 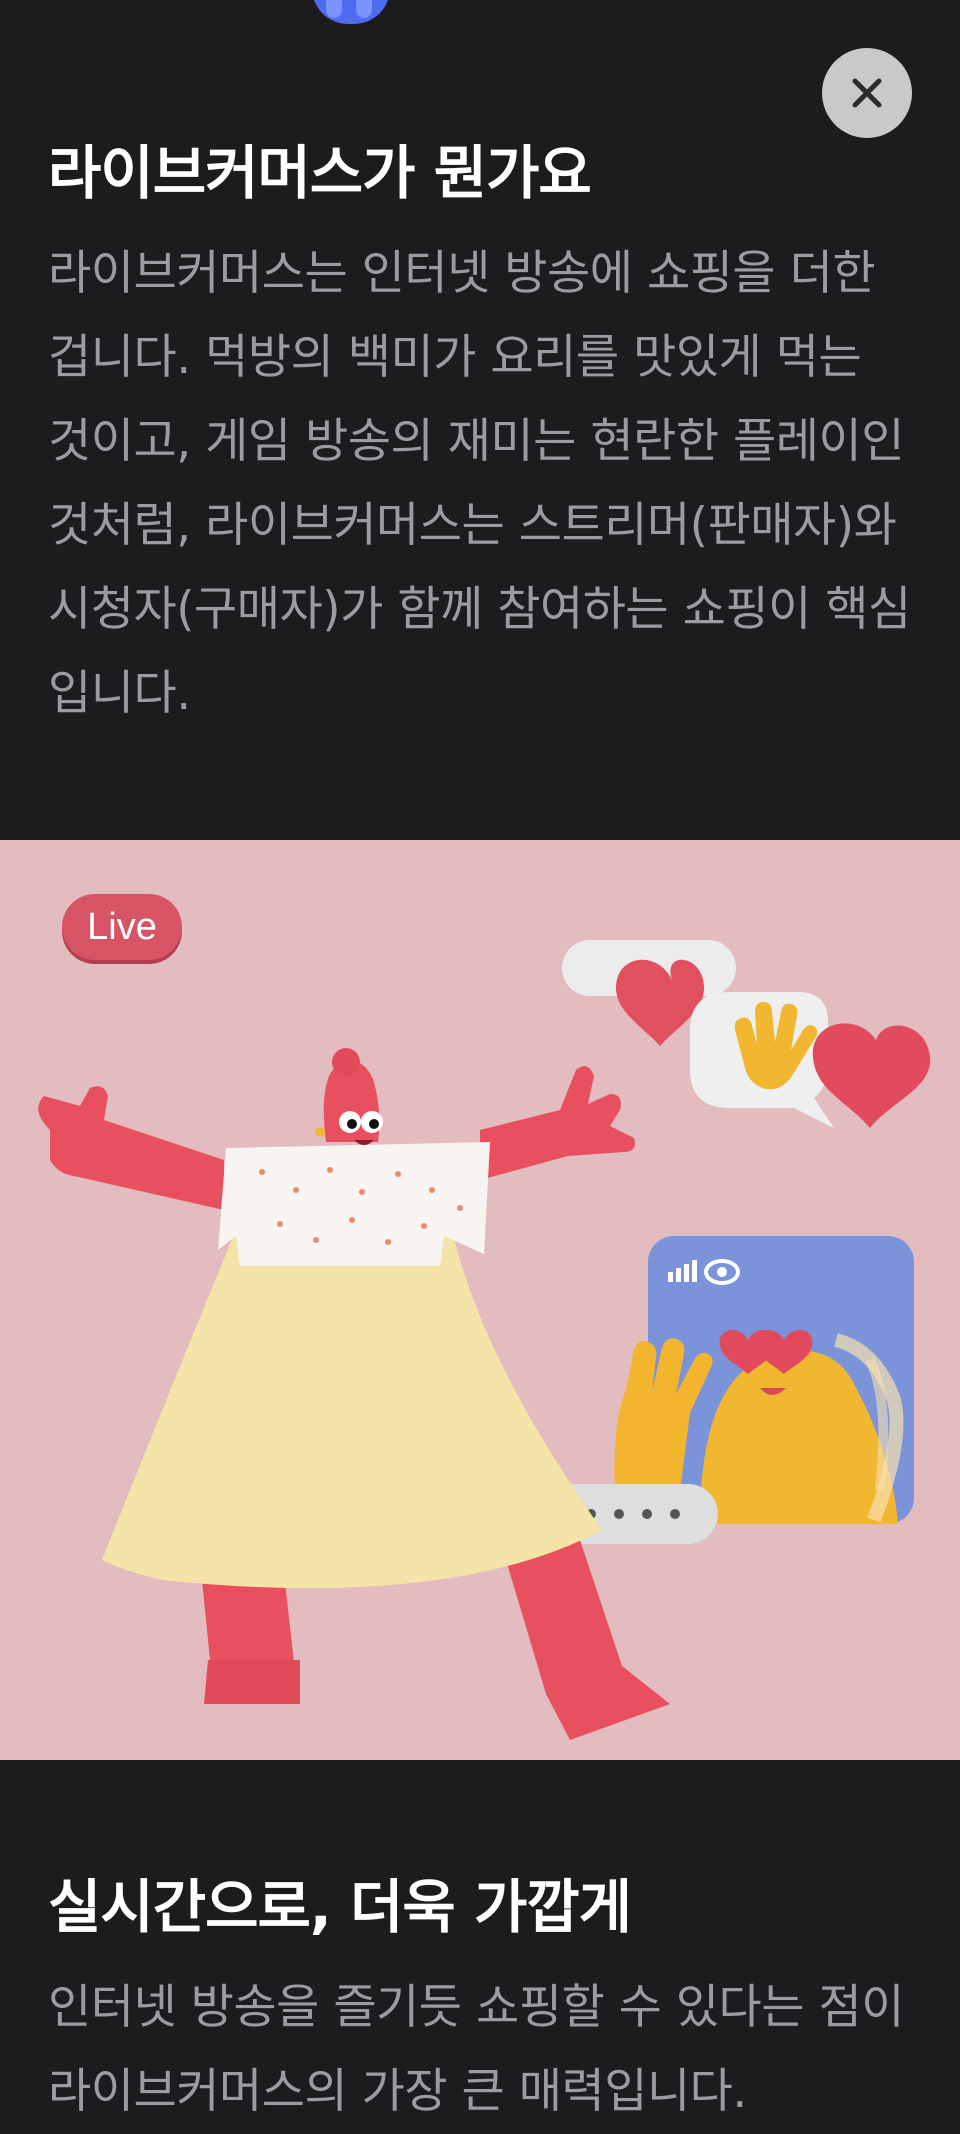 I want to click on close-button, so click(x=867, y=93).